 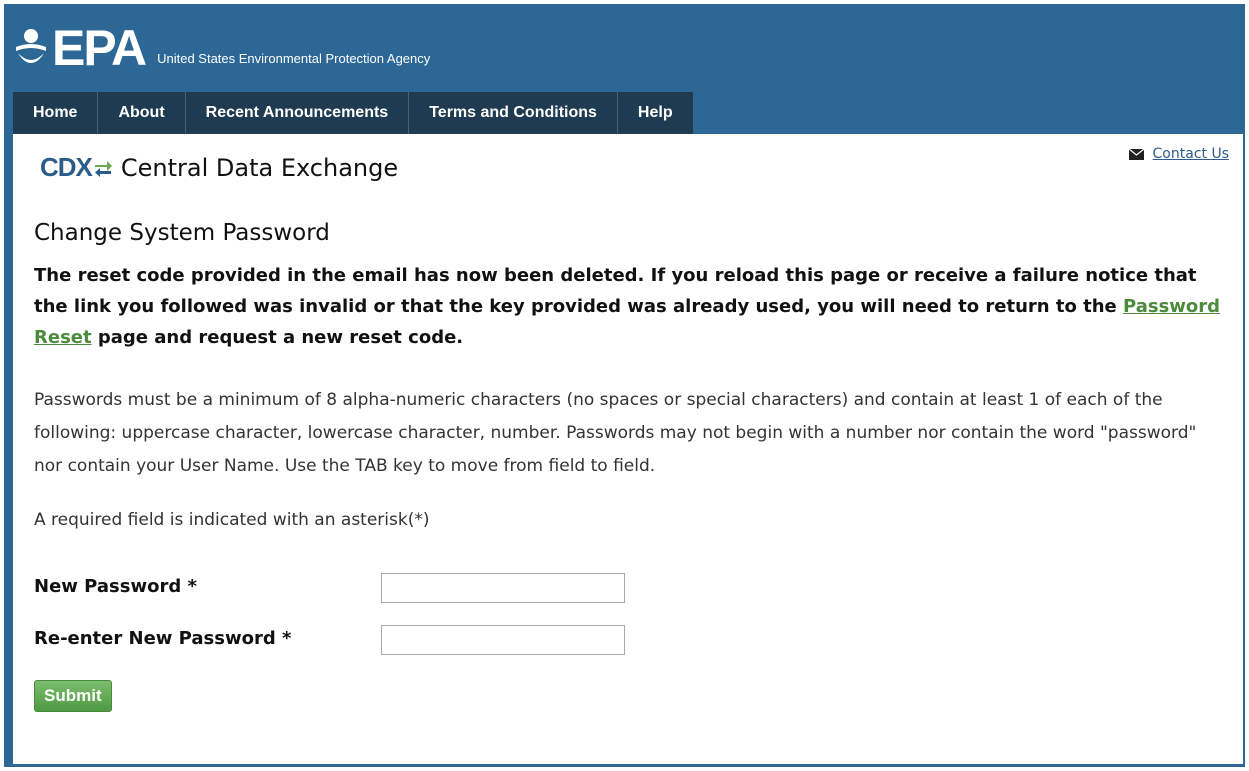 What do you see at coordinates (503, 588) in the screenshot?
I see `new-password-input` at bounding box center [503, 588].